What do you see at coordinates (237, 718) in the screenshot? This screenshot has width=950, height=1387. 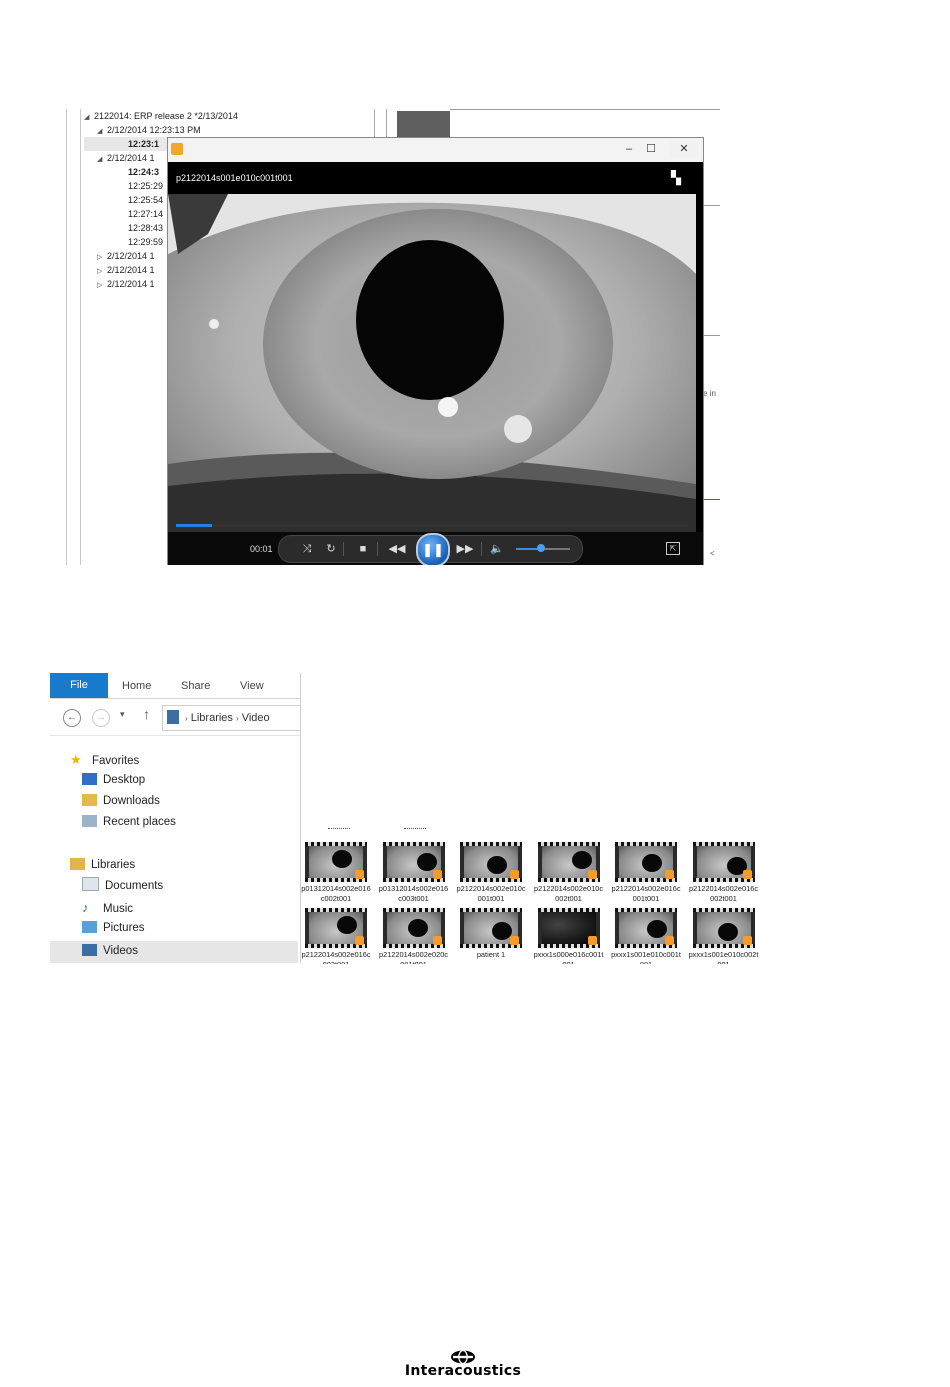 I see `chevron-right-icon: ›` at bounding box center [237, 718].